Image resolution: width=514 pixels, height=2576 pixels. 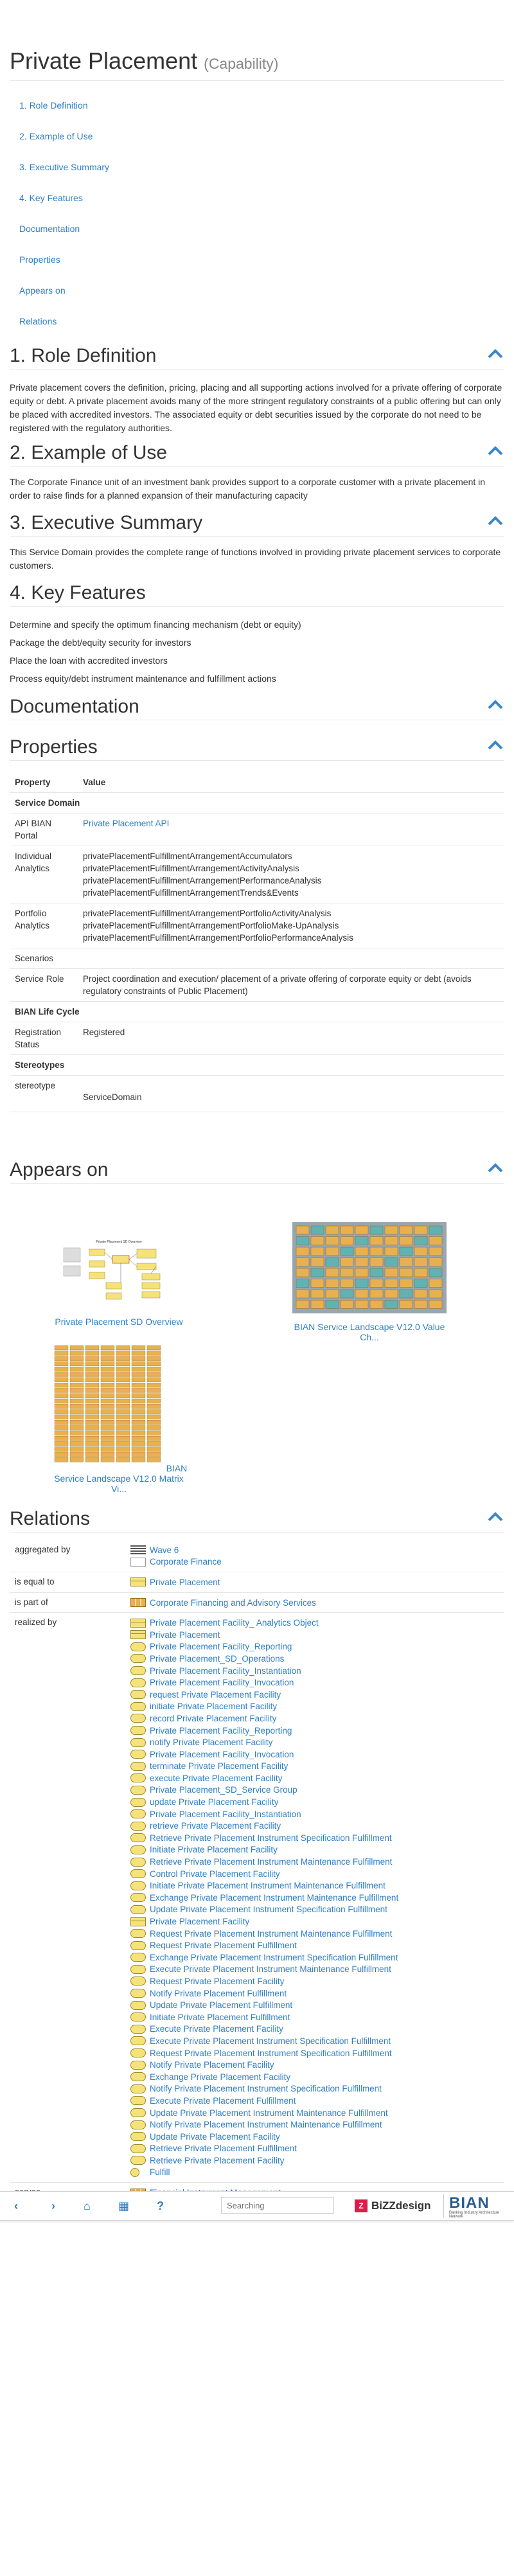 What do you see at coordinates (126, 824) in the screenshot?
I see `api-portal-link: Private Placement API` at bounding box center [126, 824].